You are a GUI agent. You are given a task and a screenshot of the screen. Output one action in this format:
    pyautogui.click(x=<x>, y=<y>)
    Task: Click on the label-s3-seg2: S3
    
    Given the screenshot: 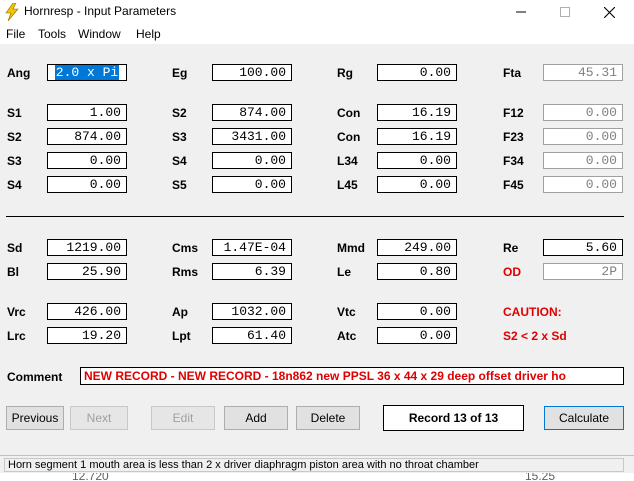 What is the action you would take?
    pyautogui.click(x=179, y=137)
    